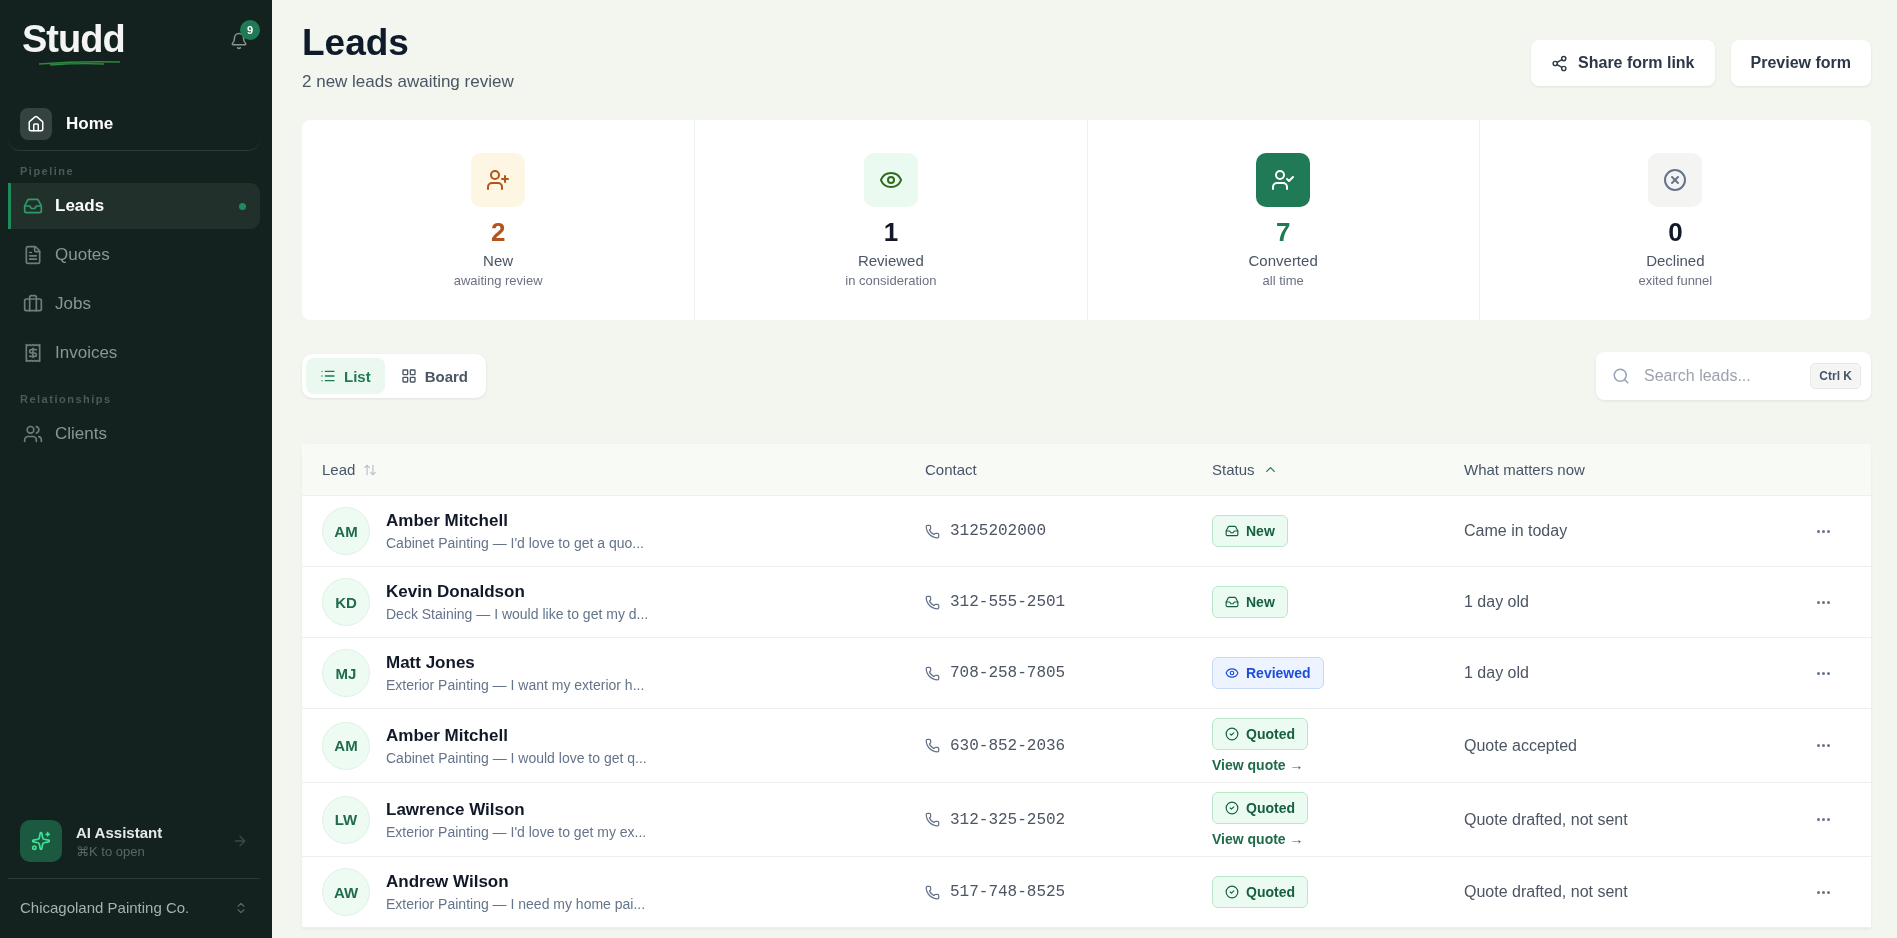 This screenshot has width=1897, height=938. What do you see at coordinates (1800, 63) in the screenshot?
I see `preview-form-button: Preview form` at bounding box center [1800, 63].